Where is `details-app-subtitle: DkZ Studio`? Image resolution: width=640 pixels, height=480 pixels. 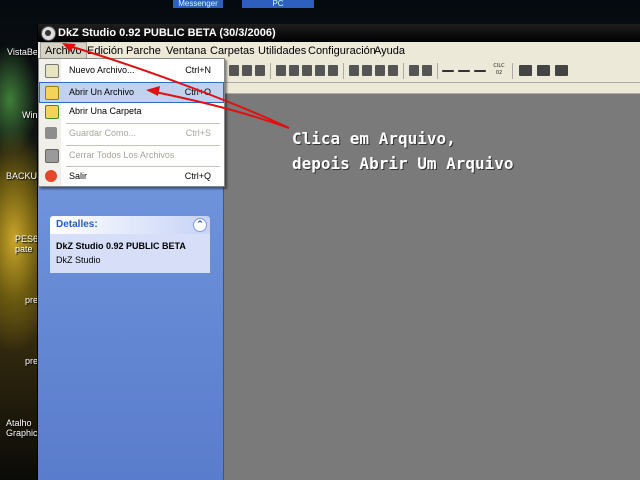 details-app-subtitle: DkZ Studio is located at coordinates (78, 260).